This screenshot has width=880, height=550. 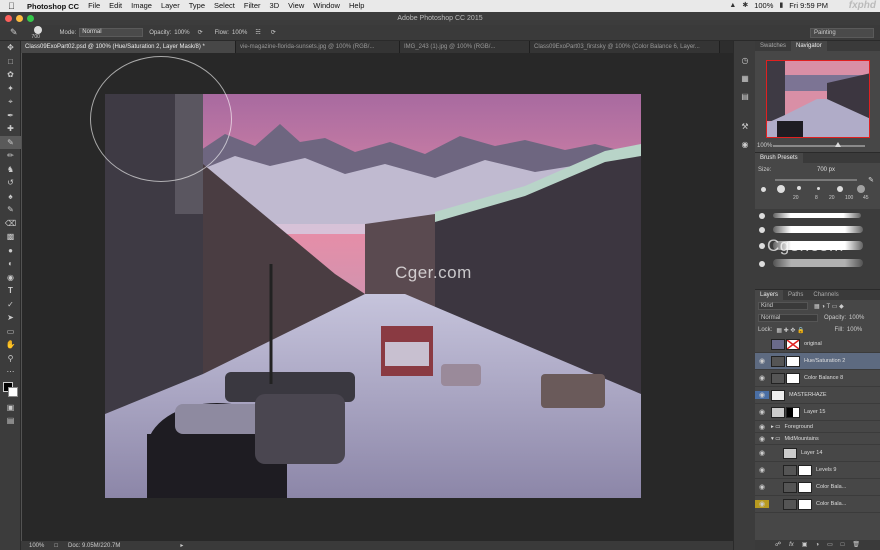 What do you see at coordinates (14, 32) in the screenshot?
I see `brush-tool-icon: ✎` at bounding box center [14, 32].